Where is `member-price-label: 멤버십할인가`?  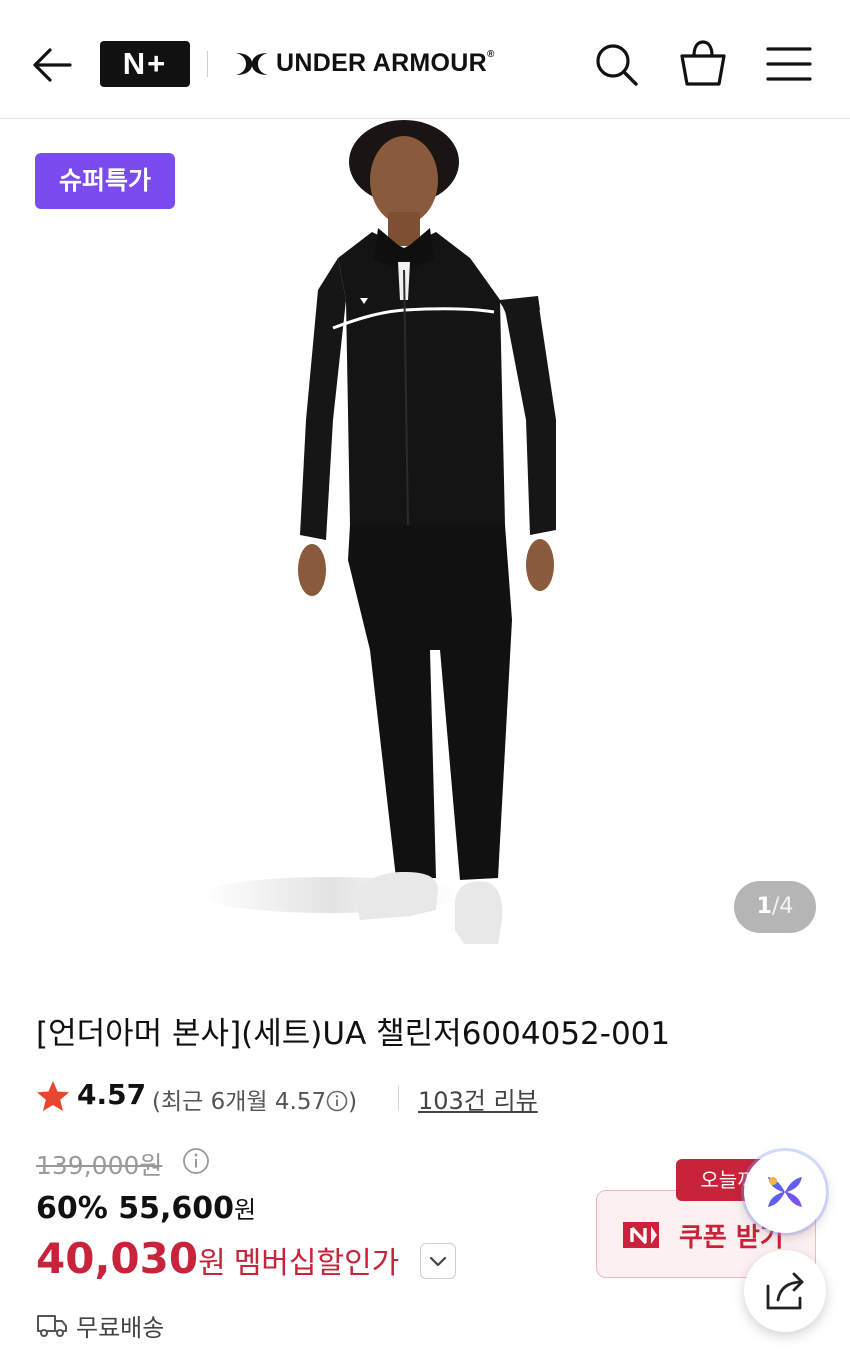 member-price-label: 멤버십할인가 is located at coordinates (316, 1263).